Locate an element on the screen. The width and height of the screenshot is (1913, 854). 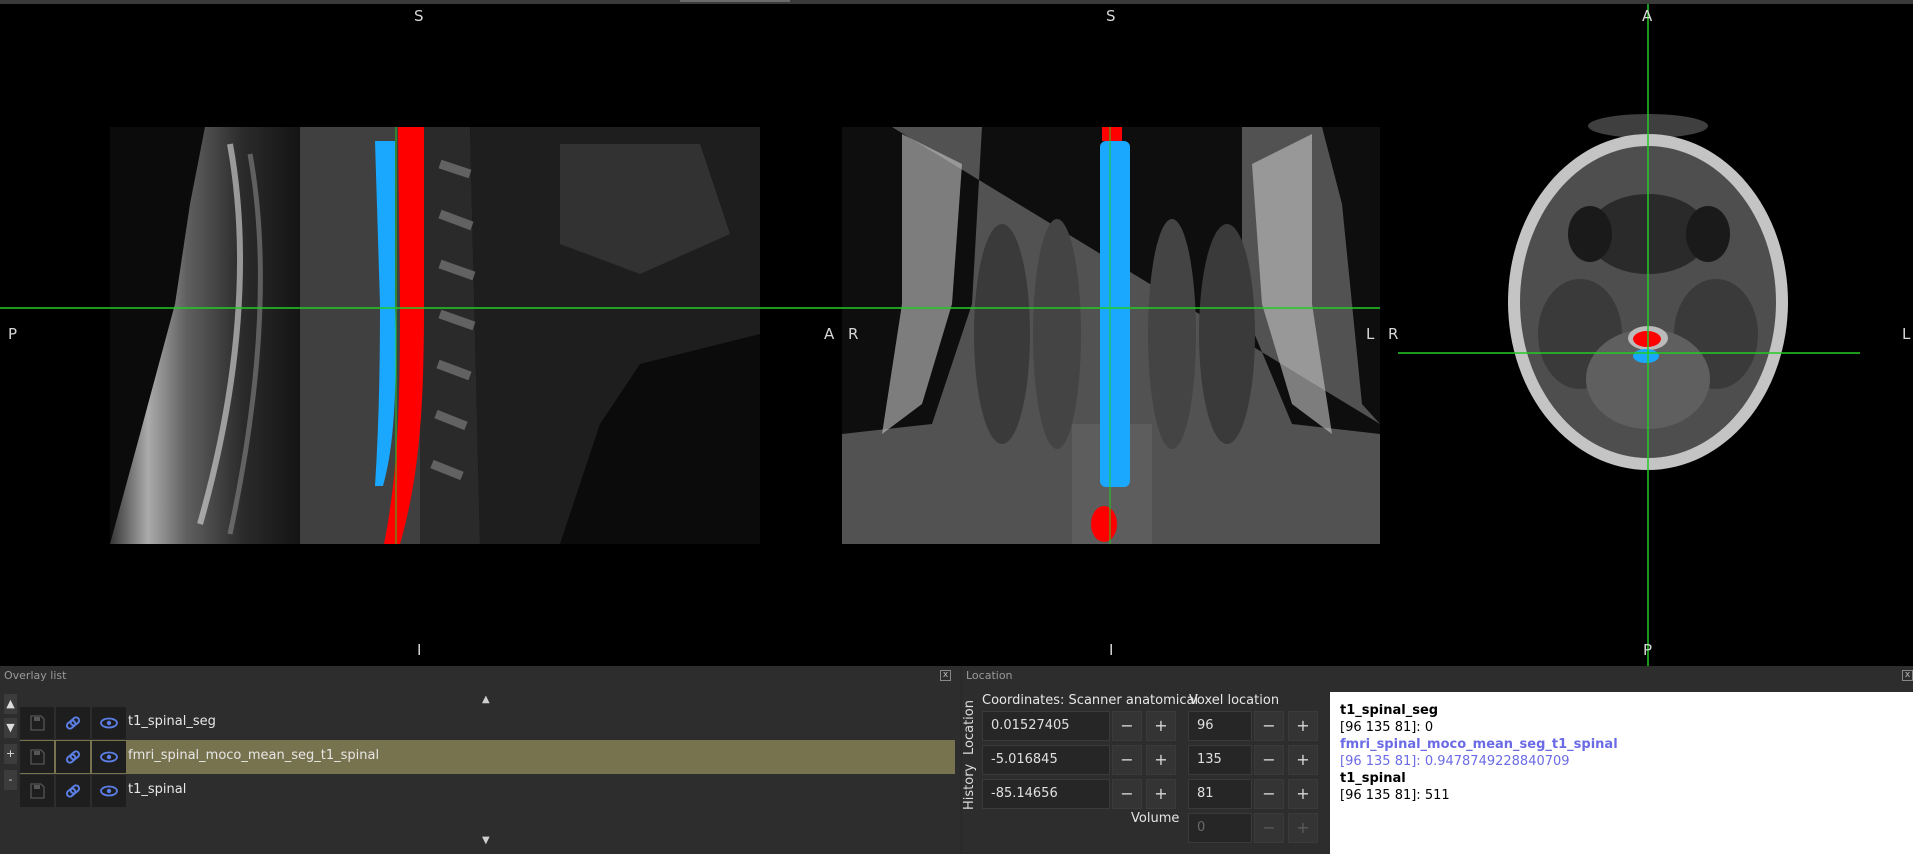
list-scroll-up-arrow: ▲ is located at coordinates (486, 699).